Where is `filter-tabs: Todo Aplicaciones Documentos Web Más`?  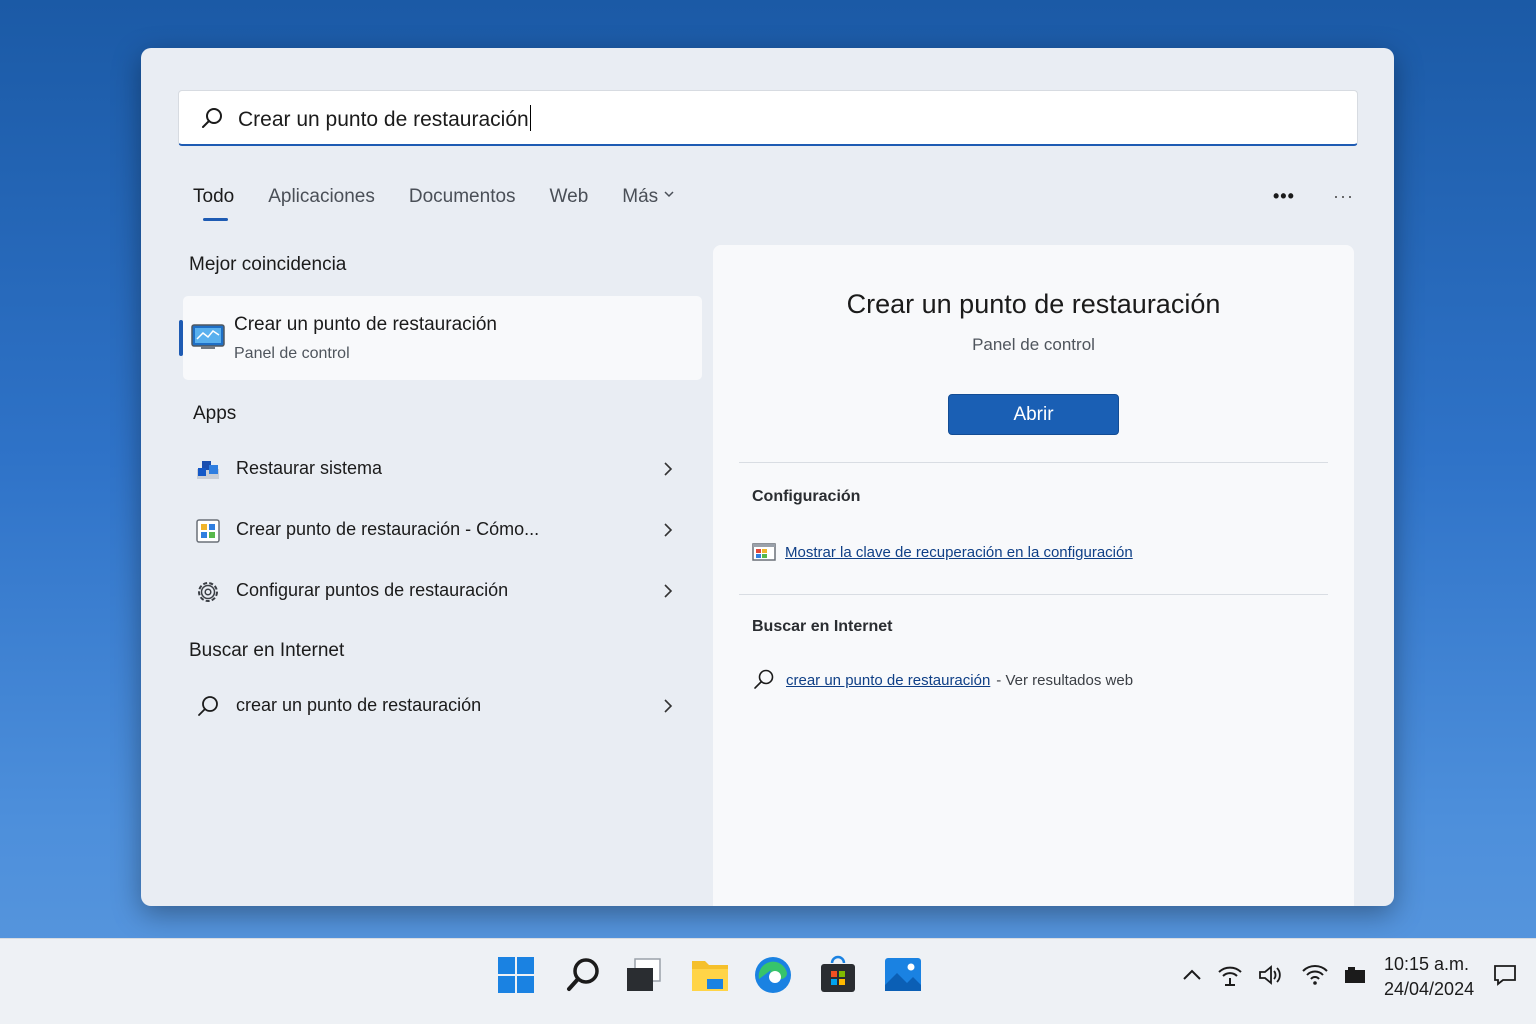 filter-tabs: Todo Aplicaciones Documentos Web Más is located at coordinates (450, 206).